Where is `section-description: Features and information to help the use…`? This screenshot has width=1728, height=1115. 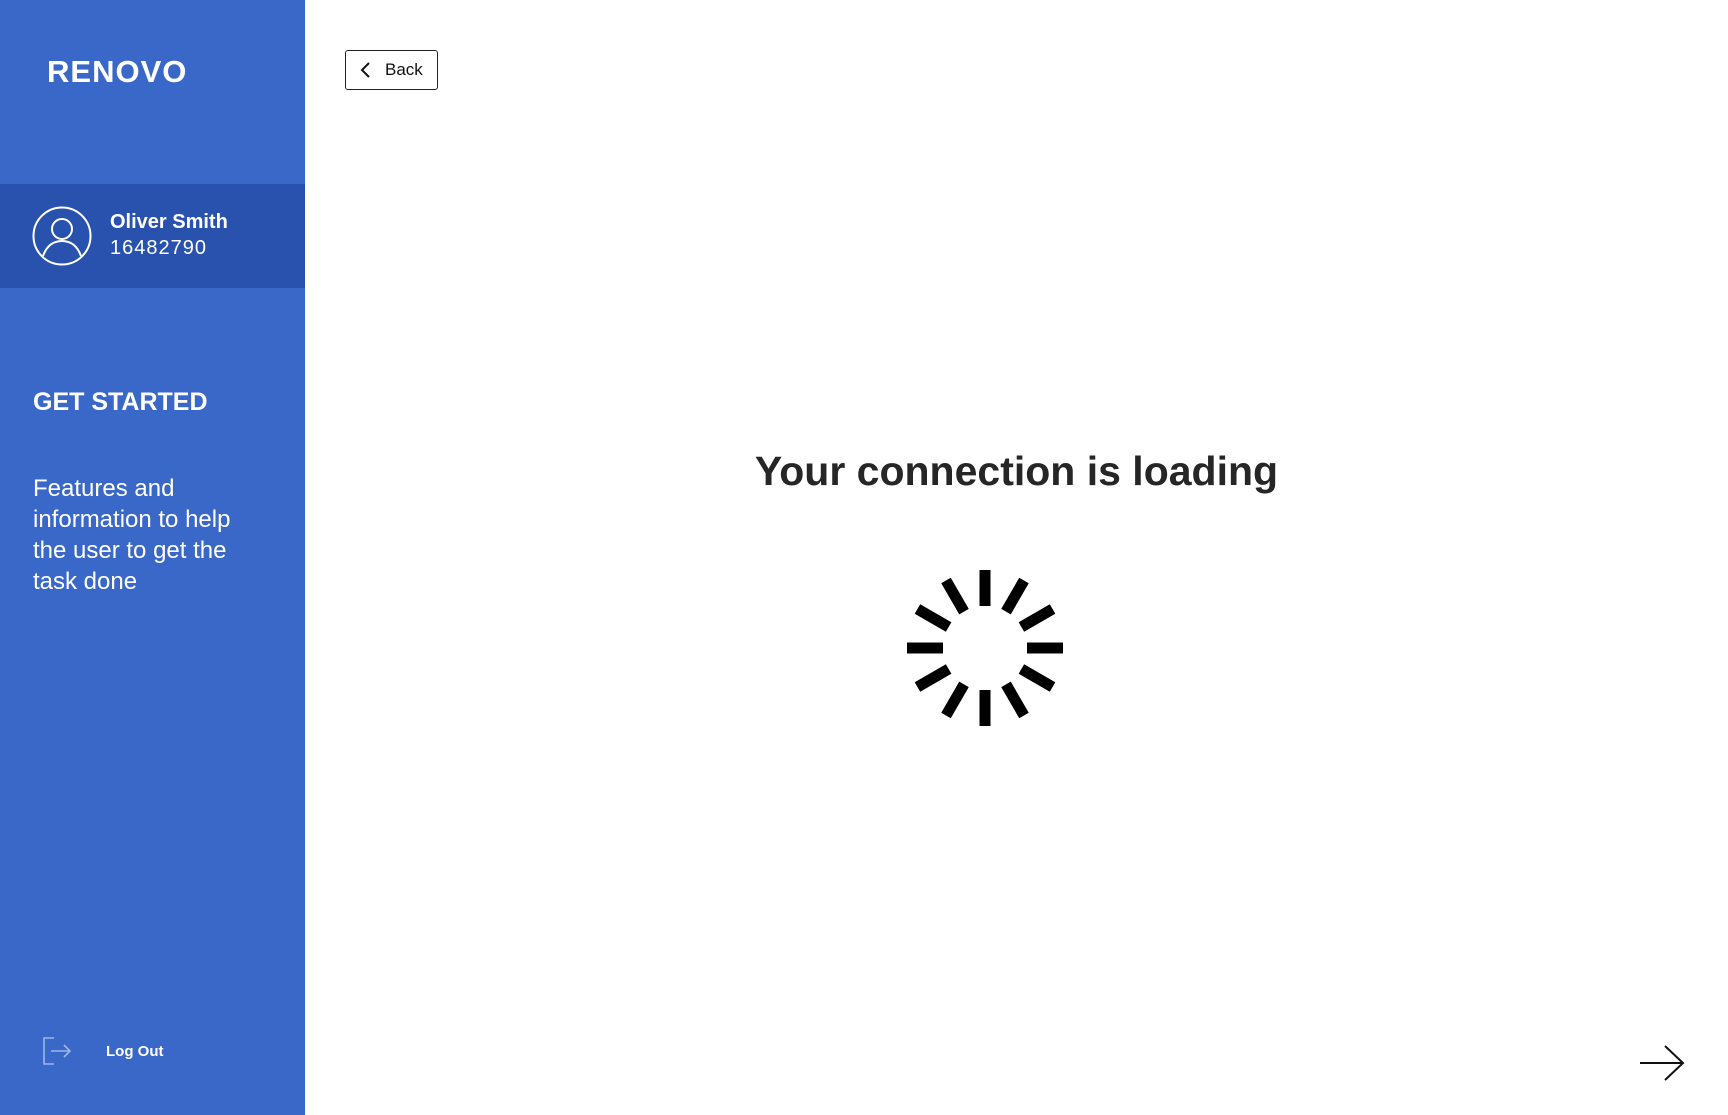
section-description: Features and information to help the use… is located at coordinates (132, 535).